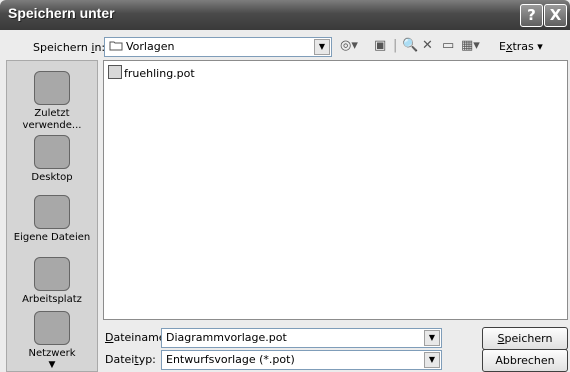  What do you see at coordinates (349, 45) in the screenshot?
I see `back-icon: ◎▾` at bounding box center [349, 45].